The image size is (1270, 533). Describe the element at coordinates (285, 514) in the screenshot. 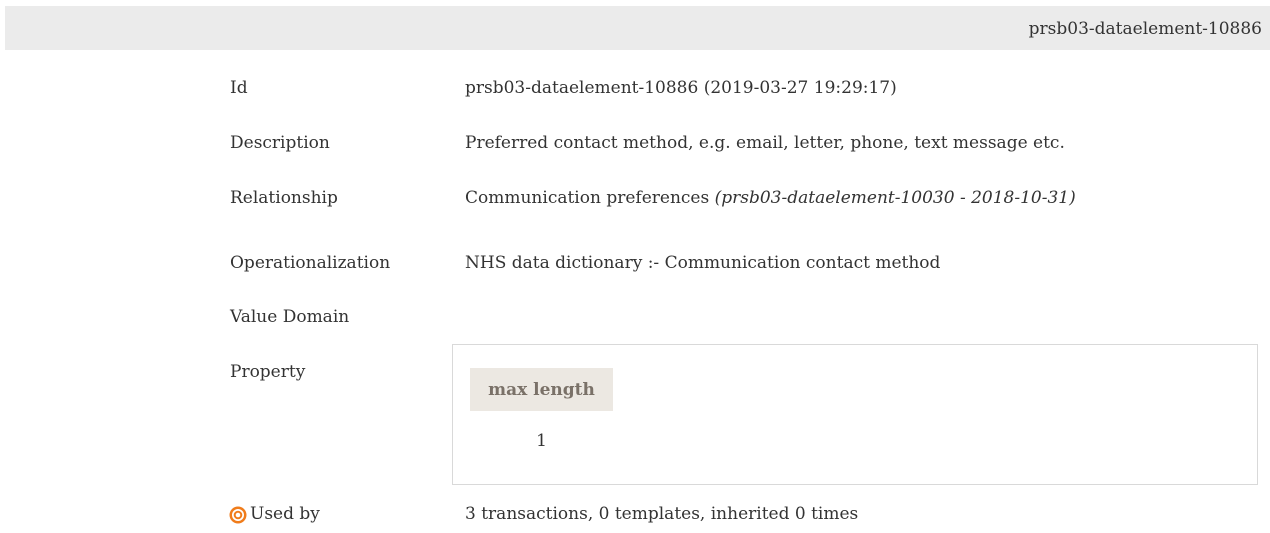

I see `used-by-label: Used by` at that location.